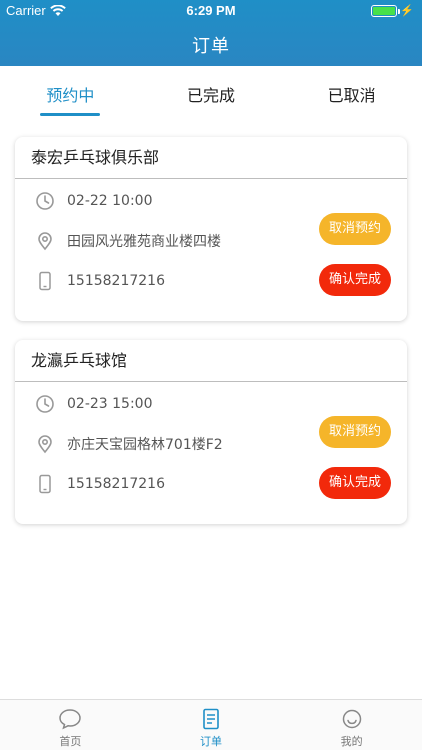 Image resolution: width=422 pixels, height=750 pixels. Describe the element at coordinates (351, 719) in the screenshot. I see `profile-icon` at that location.